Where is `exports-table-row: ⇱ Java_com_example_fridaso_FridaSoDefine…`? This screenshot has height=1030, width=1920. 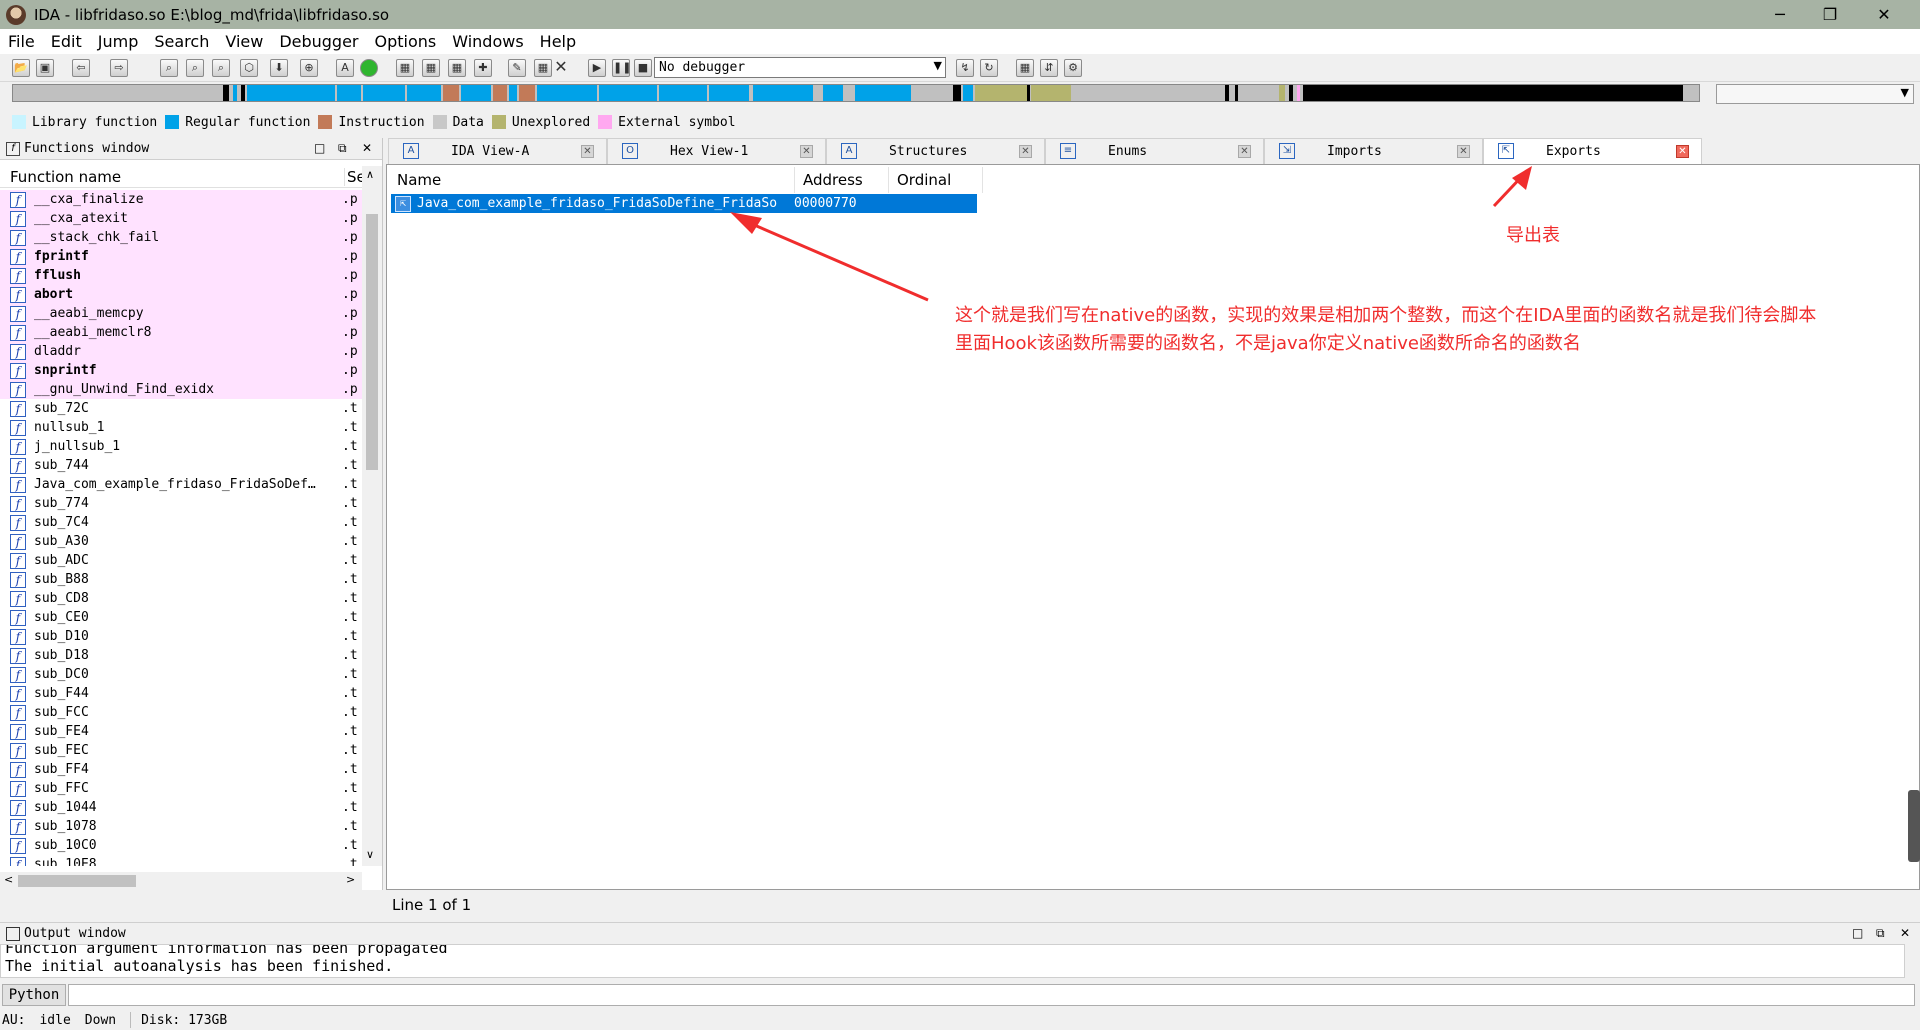
exports-table-row: ⇱ Java_com_example_fridaso_FridaSoDefine… is located at coordinates (684, 203).